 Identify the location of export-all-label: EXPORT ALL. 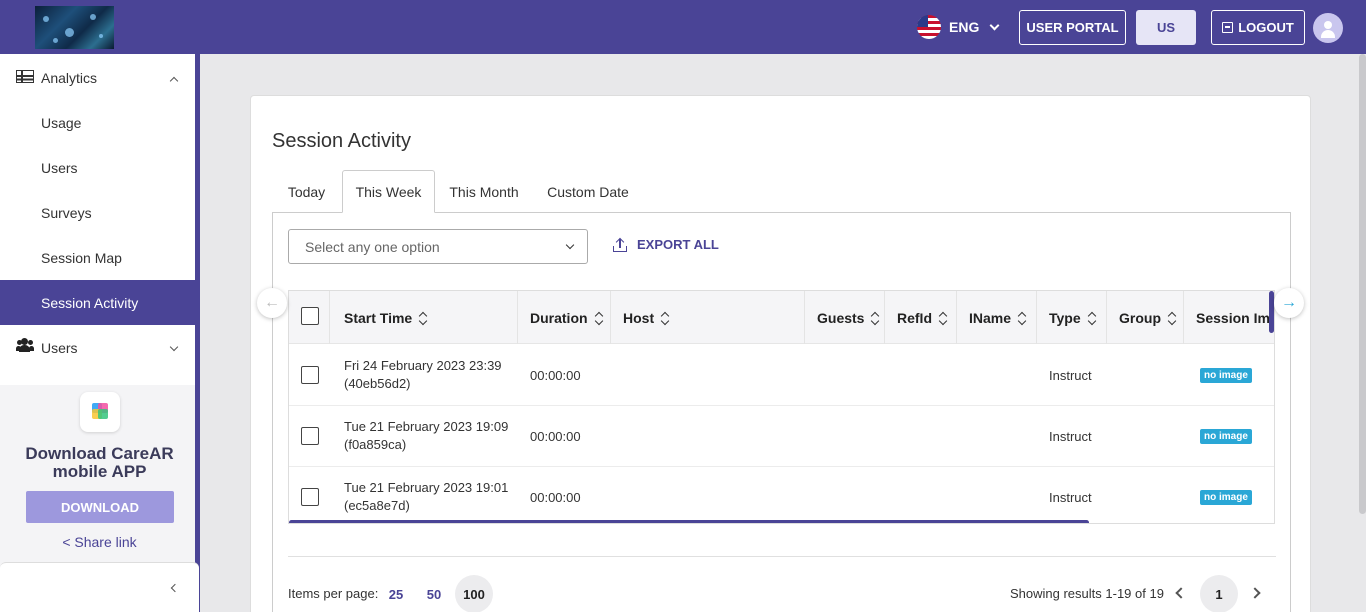
(678, 244).